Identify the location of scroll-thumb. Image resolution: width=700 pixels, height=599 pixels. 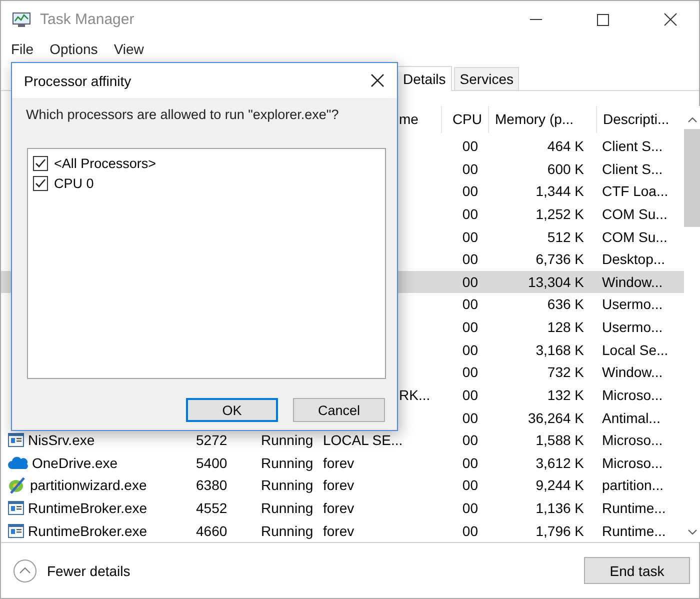
(692, 178).